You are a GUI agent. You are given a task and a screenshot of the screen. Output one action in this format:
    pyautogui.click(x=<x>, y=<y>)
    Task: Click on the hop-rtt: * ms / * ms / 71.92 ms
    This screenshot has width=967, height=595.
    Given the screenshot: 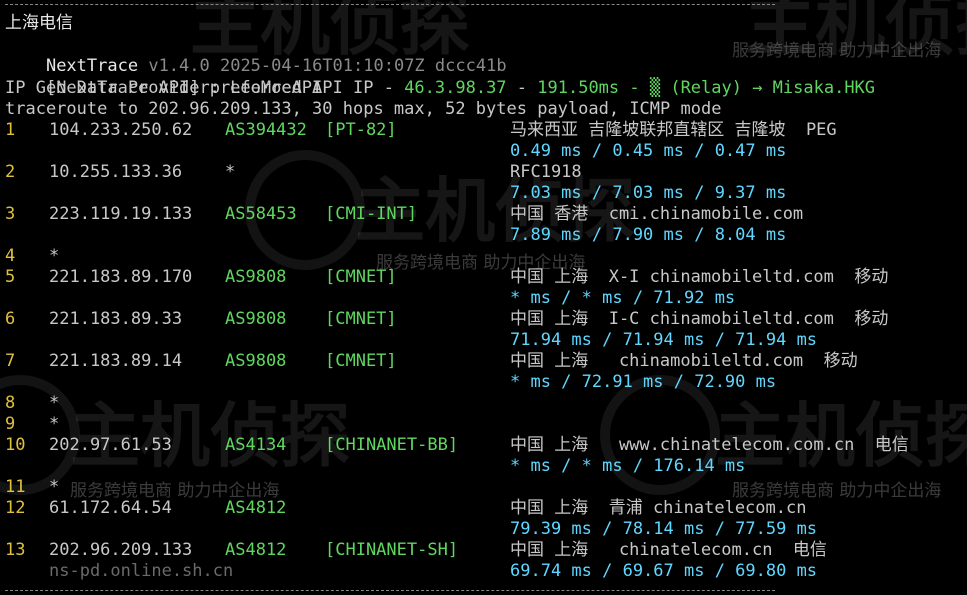 What is the action you would take?
    pyautogui.click(x=623, y=298)
    